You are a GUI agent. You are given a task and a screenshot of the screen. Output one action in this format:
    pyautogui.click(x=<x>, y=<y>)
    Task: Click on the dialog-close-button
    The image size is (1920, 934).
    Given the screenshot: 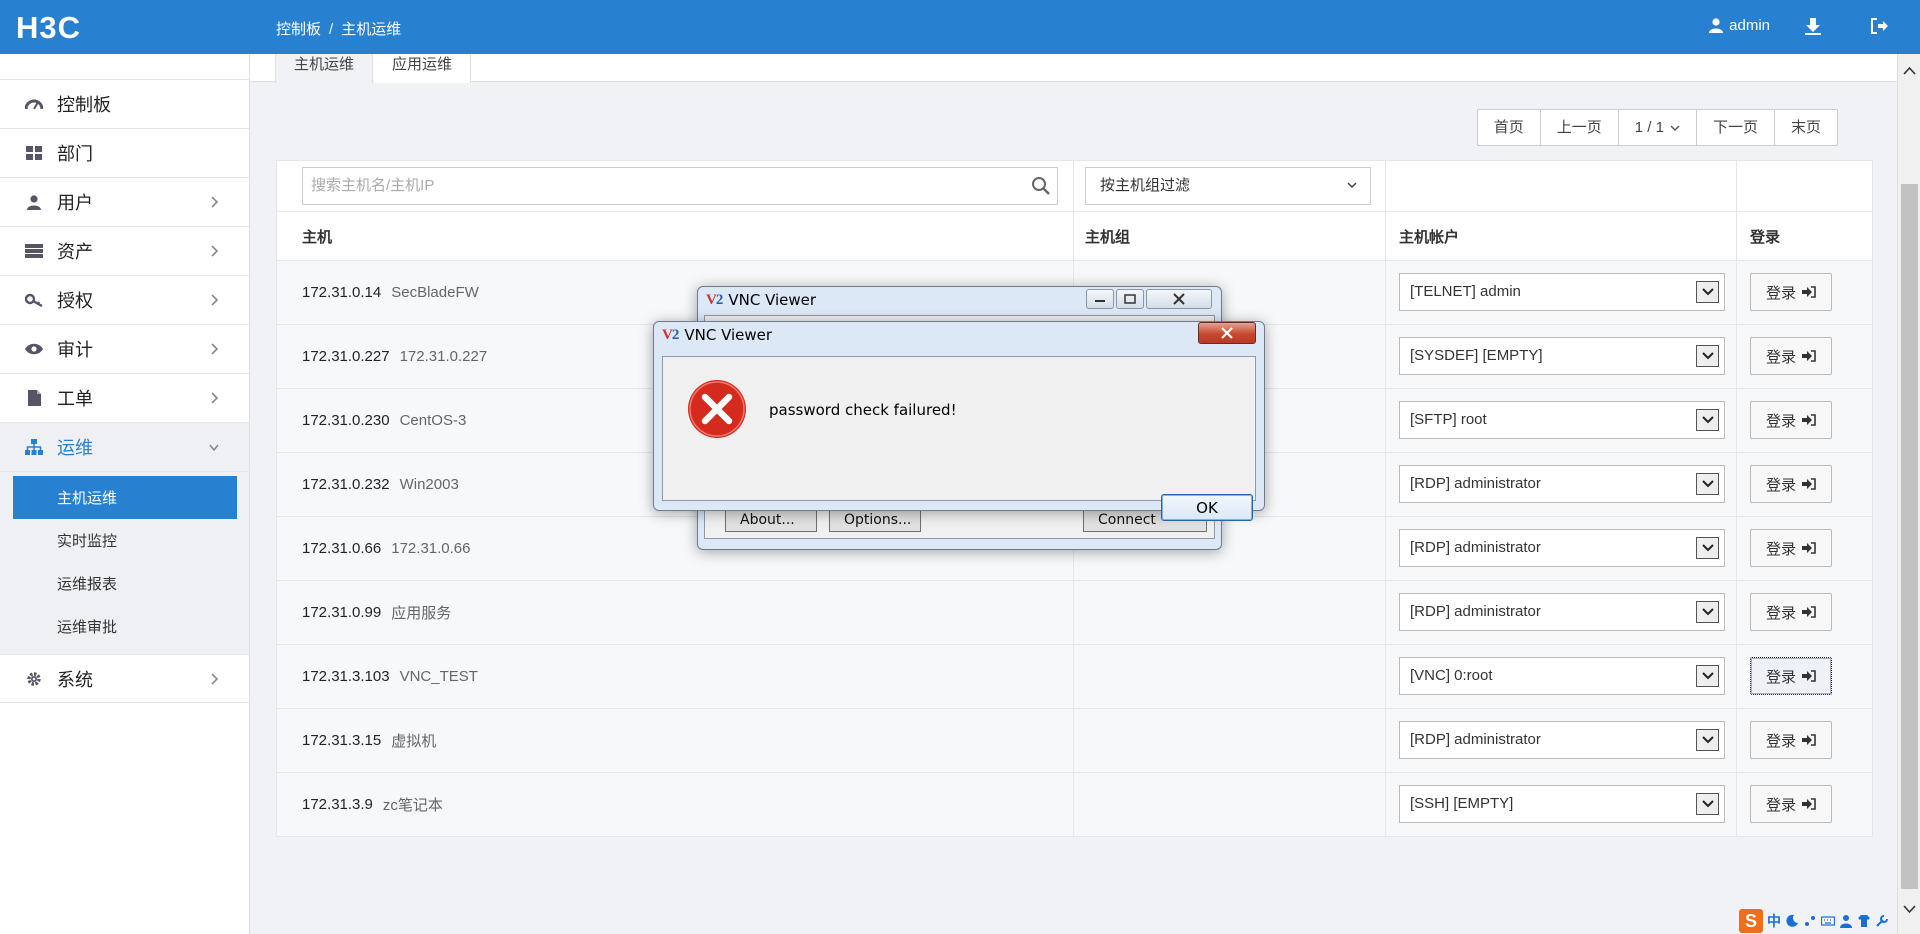 What is the action you would take?
    pyautogui.click(x=1227, y=333)
    